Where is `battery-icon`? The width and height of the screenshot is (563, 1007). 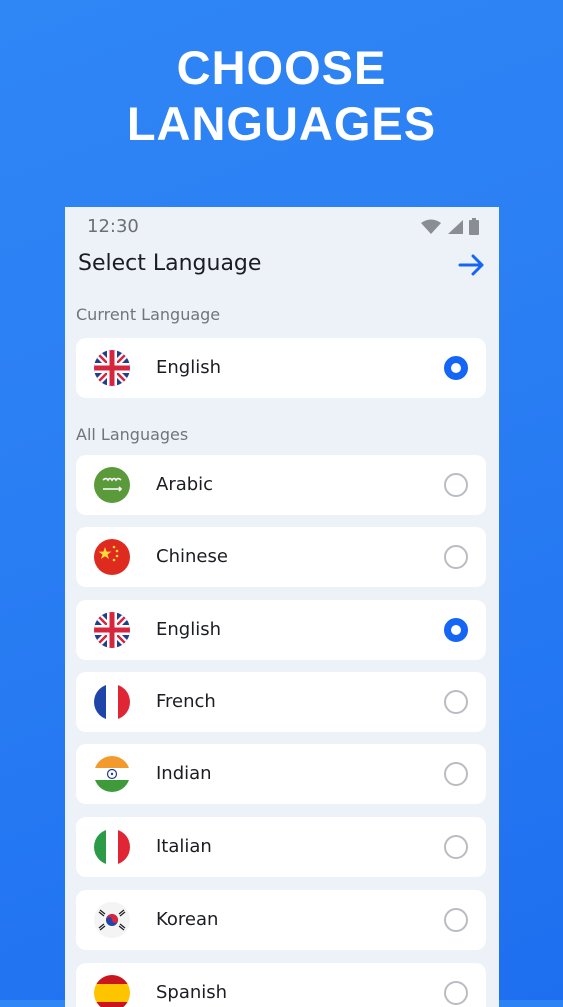 battery-icon is located at coordinates (474, 228).